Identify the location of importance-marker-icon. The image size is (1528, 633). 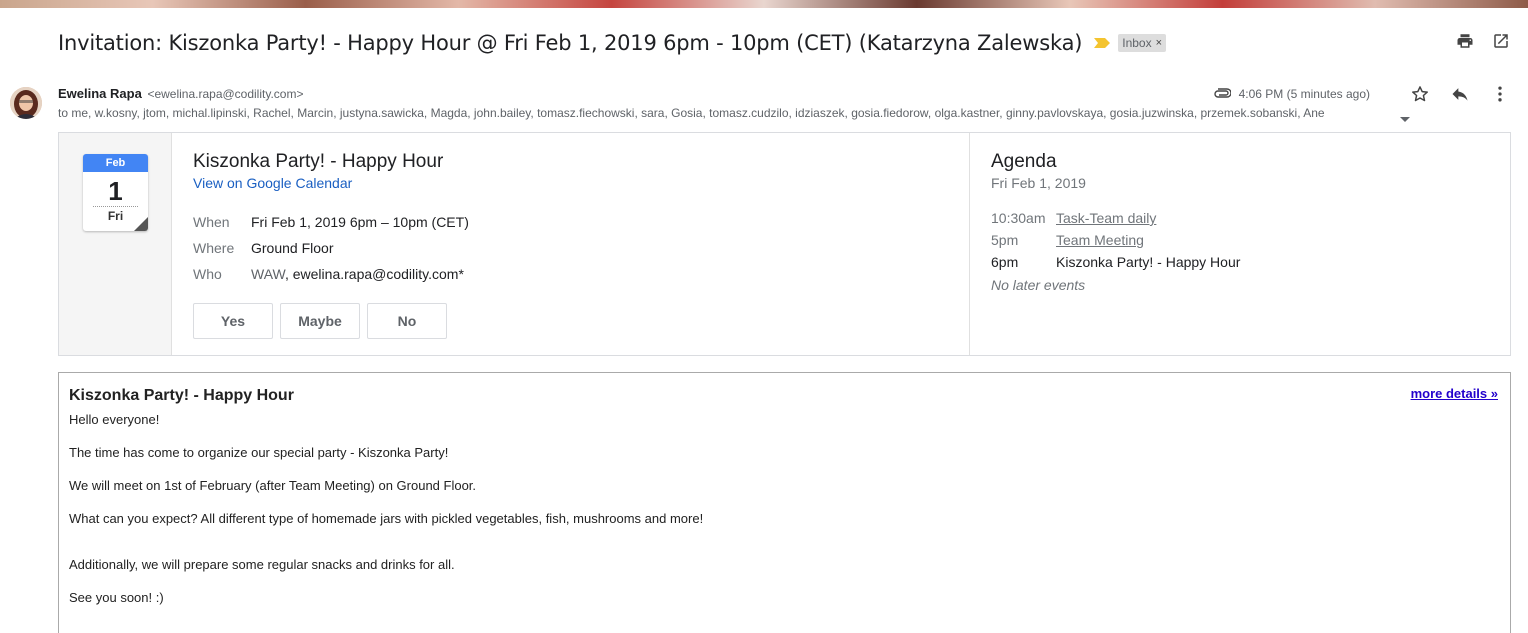
(1102, 43).